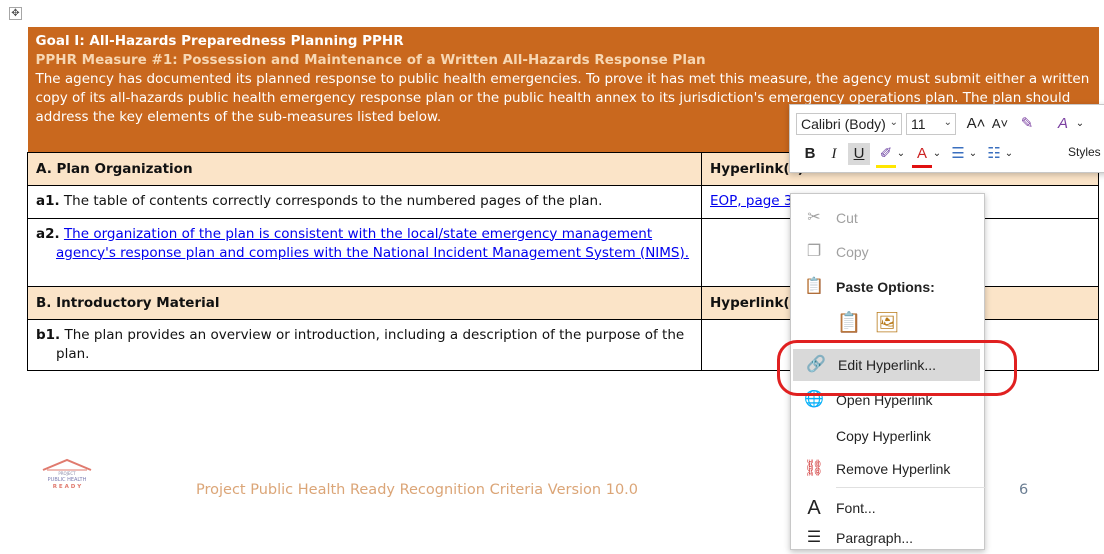 The height and width of the screenshot is (554, 1104). What do you see at coordinates (958, 154) in the screenshot?
I see `bullets-icon: ☰` at bounding box center [958, 154].